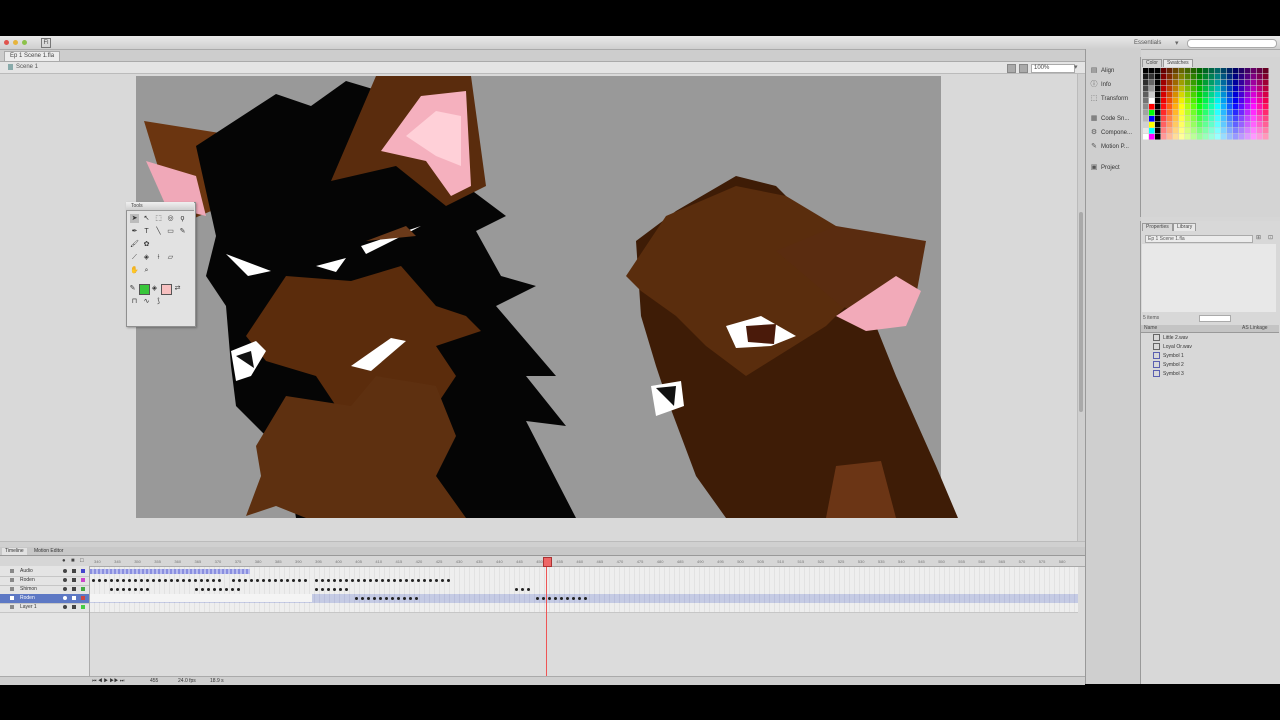 This screenshot has height=720, width=1280. What do you see at coordinates (14, 551) in the screenshot?
I see `tab-timeline: Timeline` at bounding box center [14, 551].